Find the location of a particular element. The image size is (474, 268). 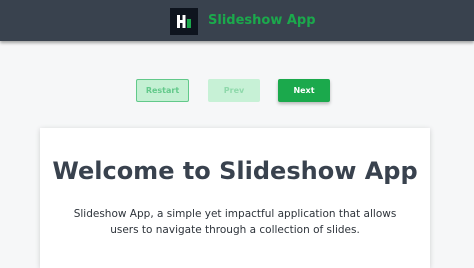

prev-button: Prev is located at coordinates (234, 90).